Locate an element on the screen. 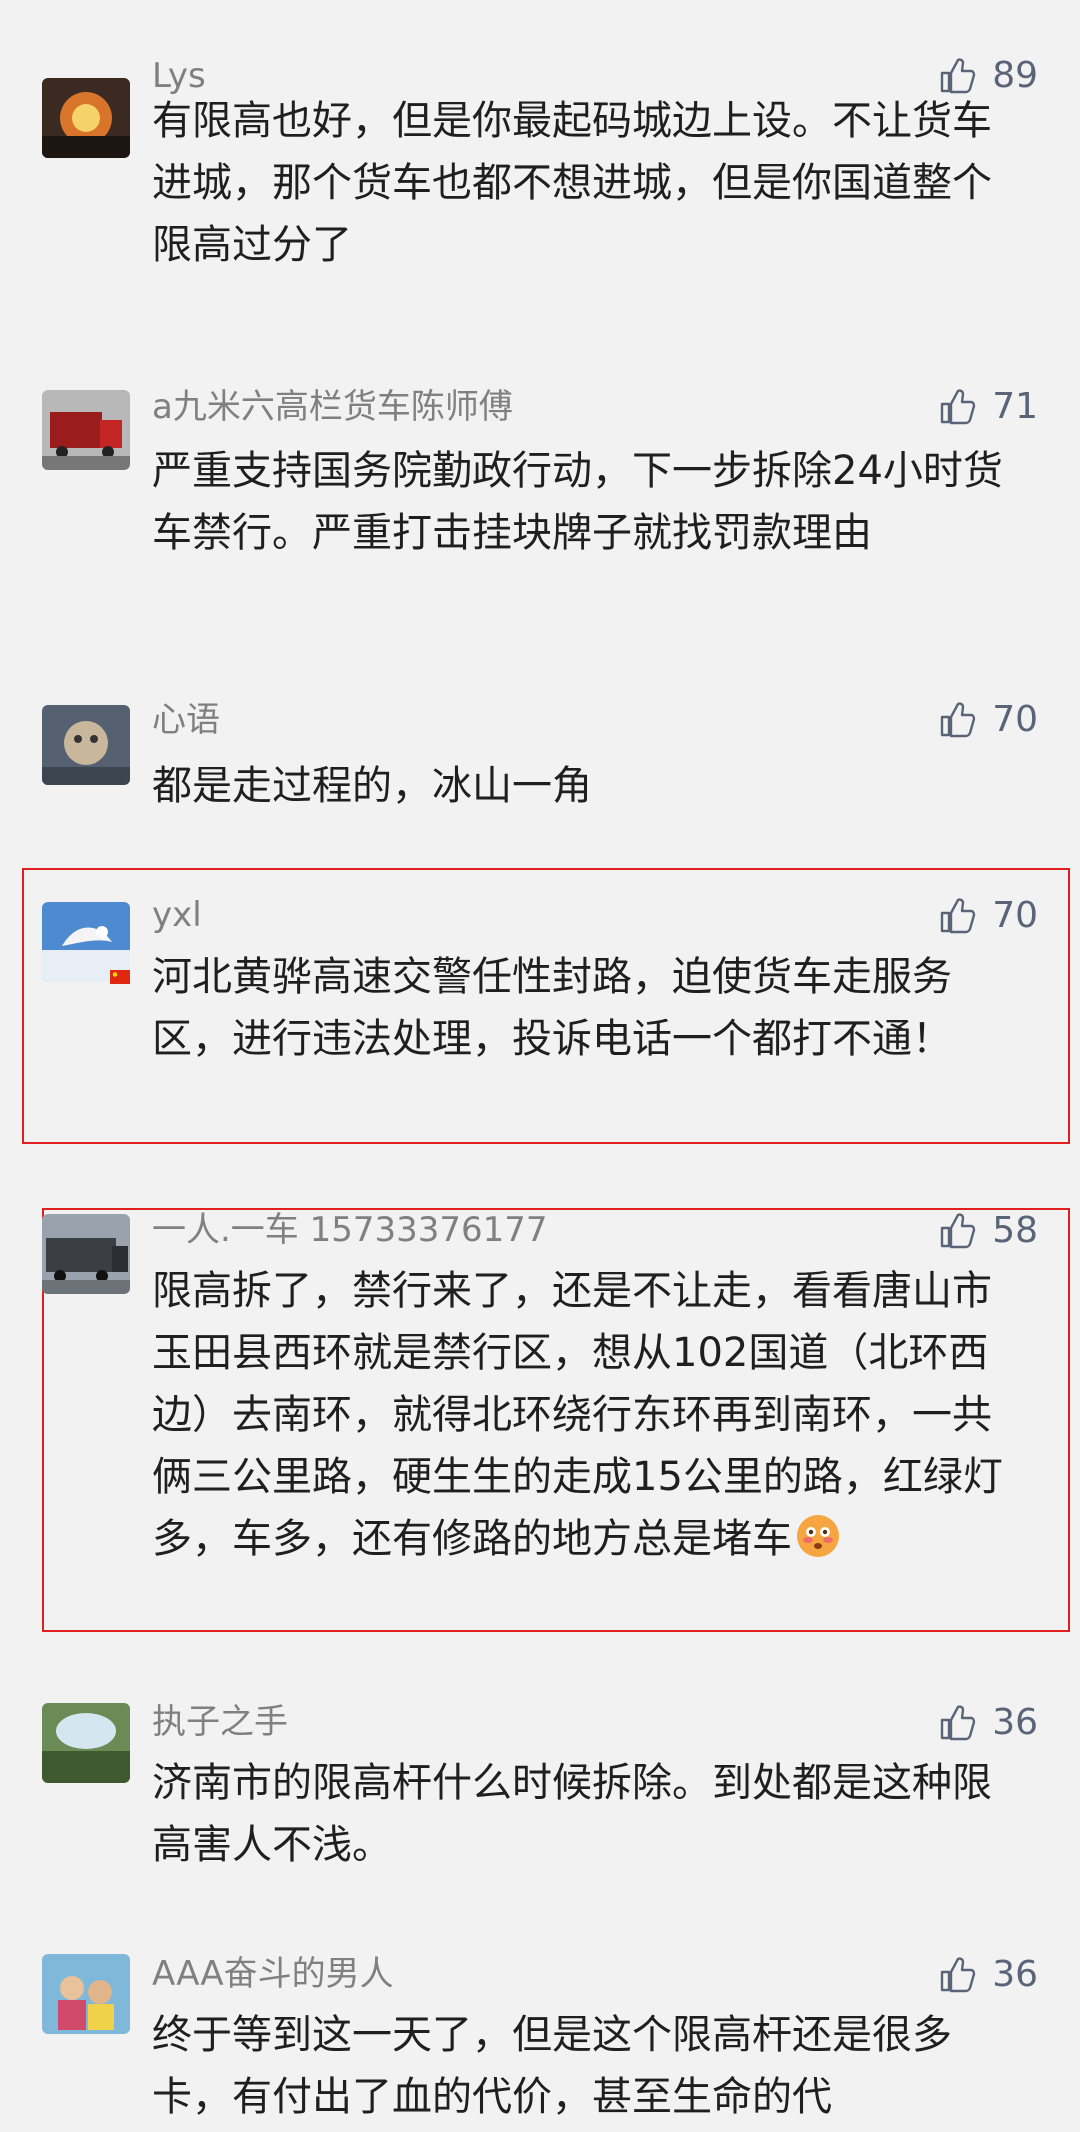 The image size is (1080, 2132). like-count: 71 is located at coordinates (1015, 406).